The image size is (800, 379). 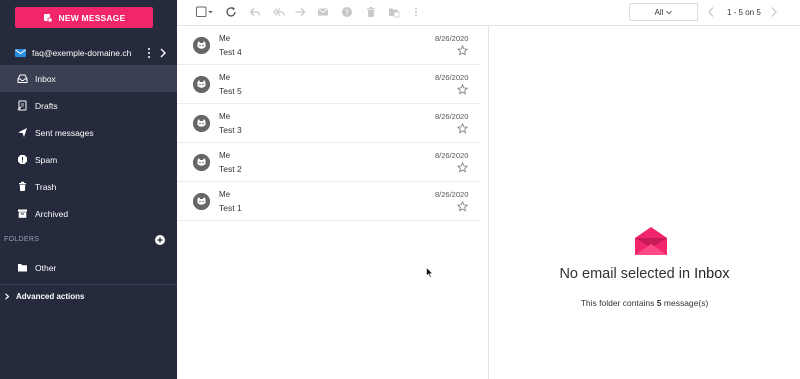 I want to click on select-all-checkbox, so click(x=205, y=12).